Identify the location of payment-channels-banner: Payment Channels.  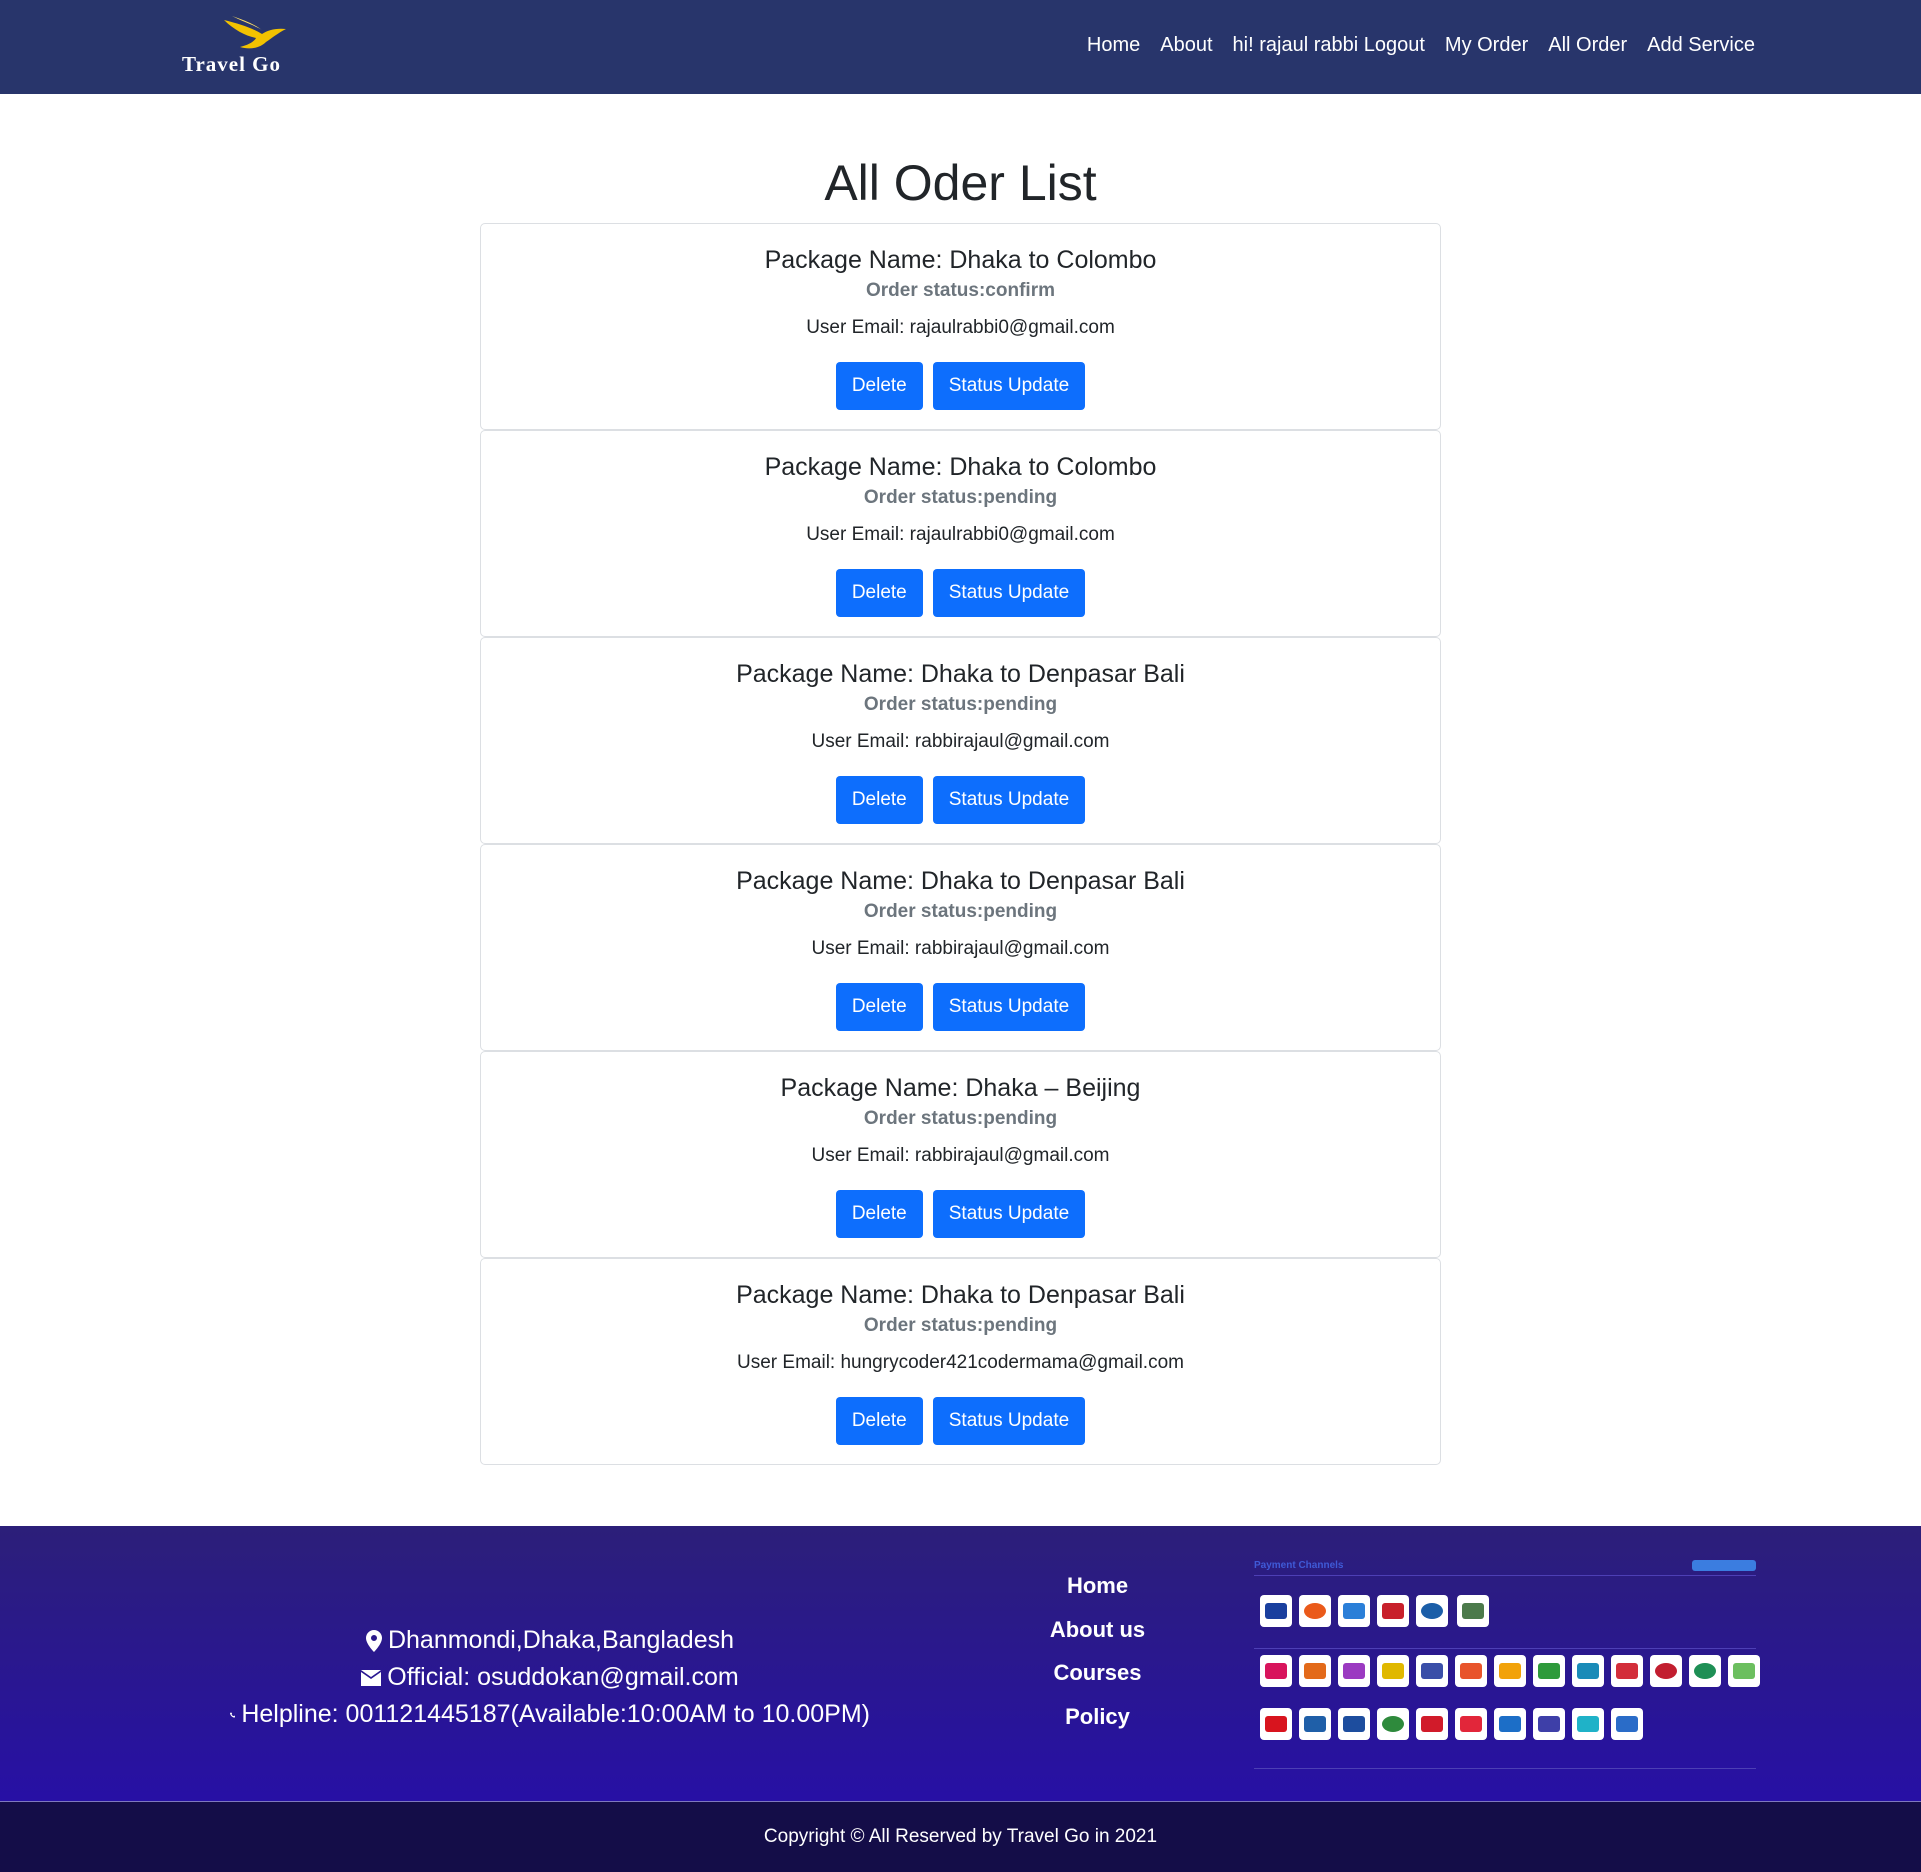
(1507, 1666).